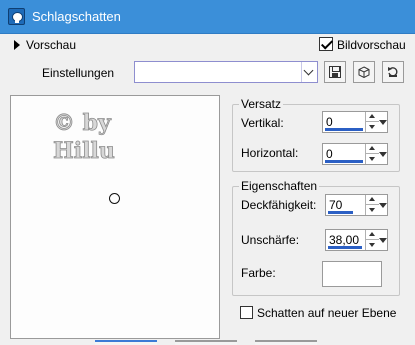 This screenshot has height=345, width=415. Describe the element at coordinates (262, 123) in the screenshot. I see `vertikal-label: Vertikal:` at that location.